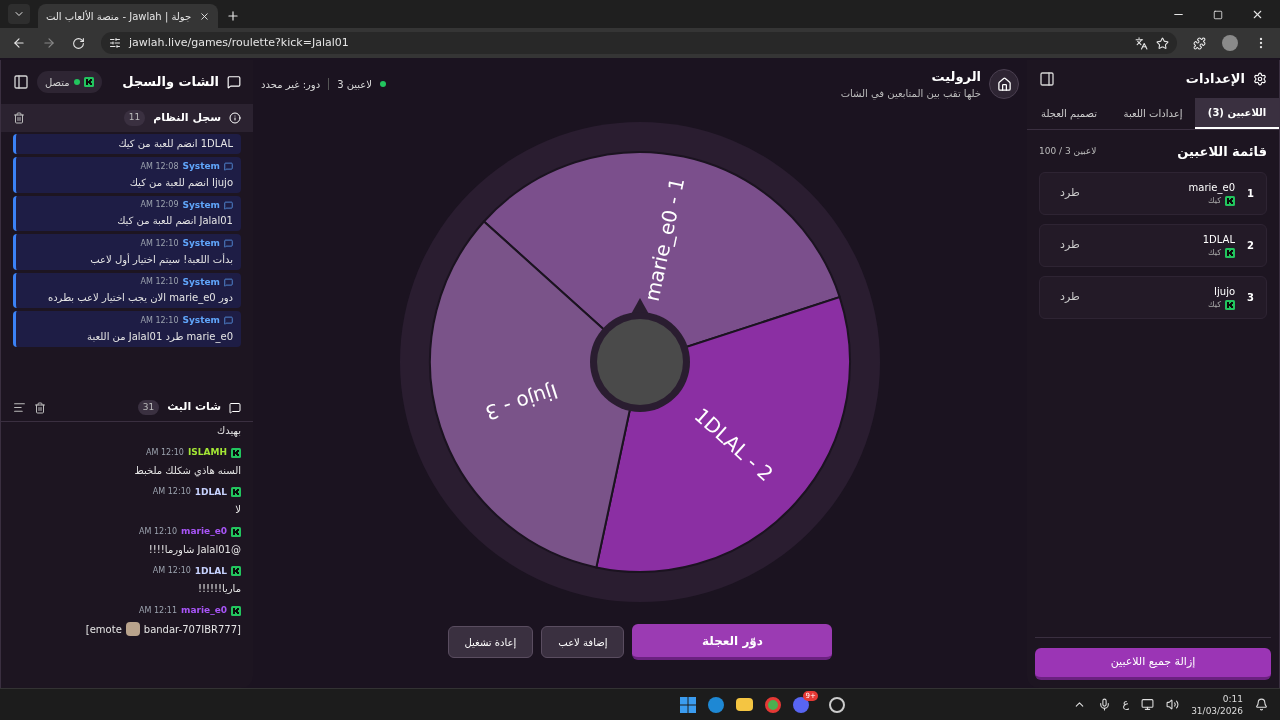  Describe the element at coordinates (1250, 193) in the screenshot. I see `player-number: 1` at that location.